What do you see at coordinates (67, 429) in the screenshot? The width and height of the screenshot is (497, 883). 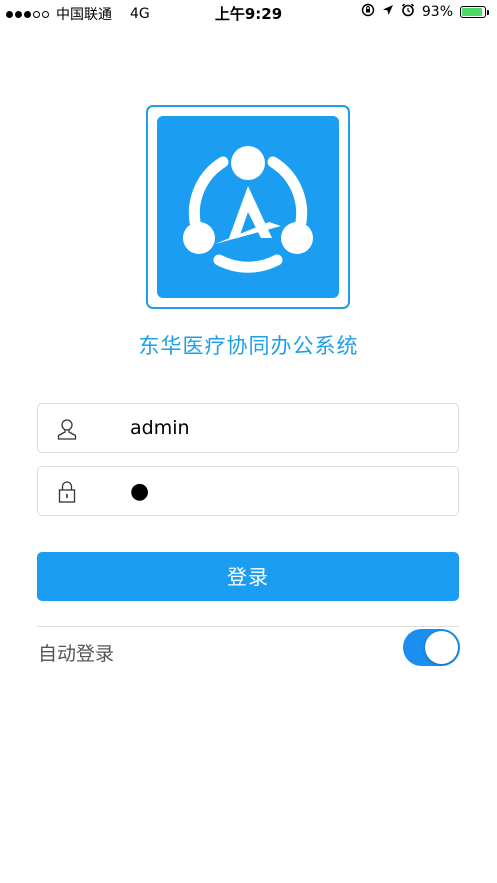 I see `user-icon` at bounding box center [67, 429].